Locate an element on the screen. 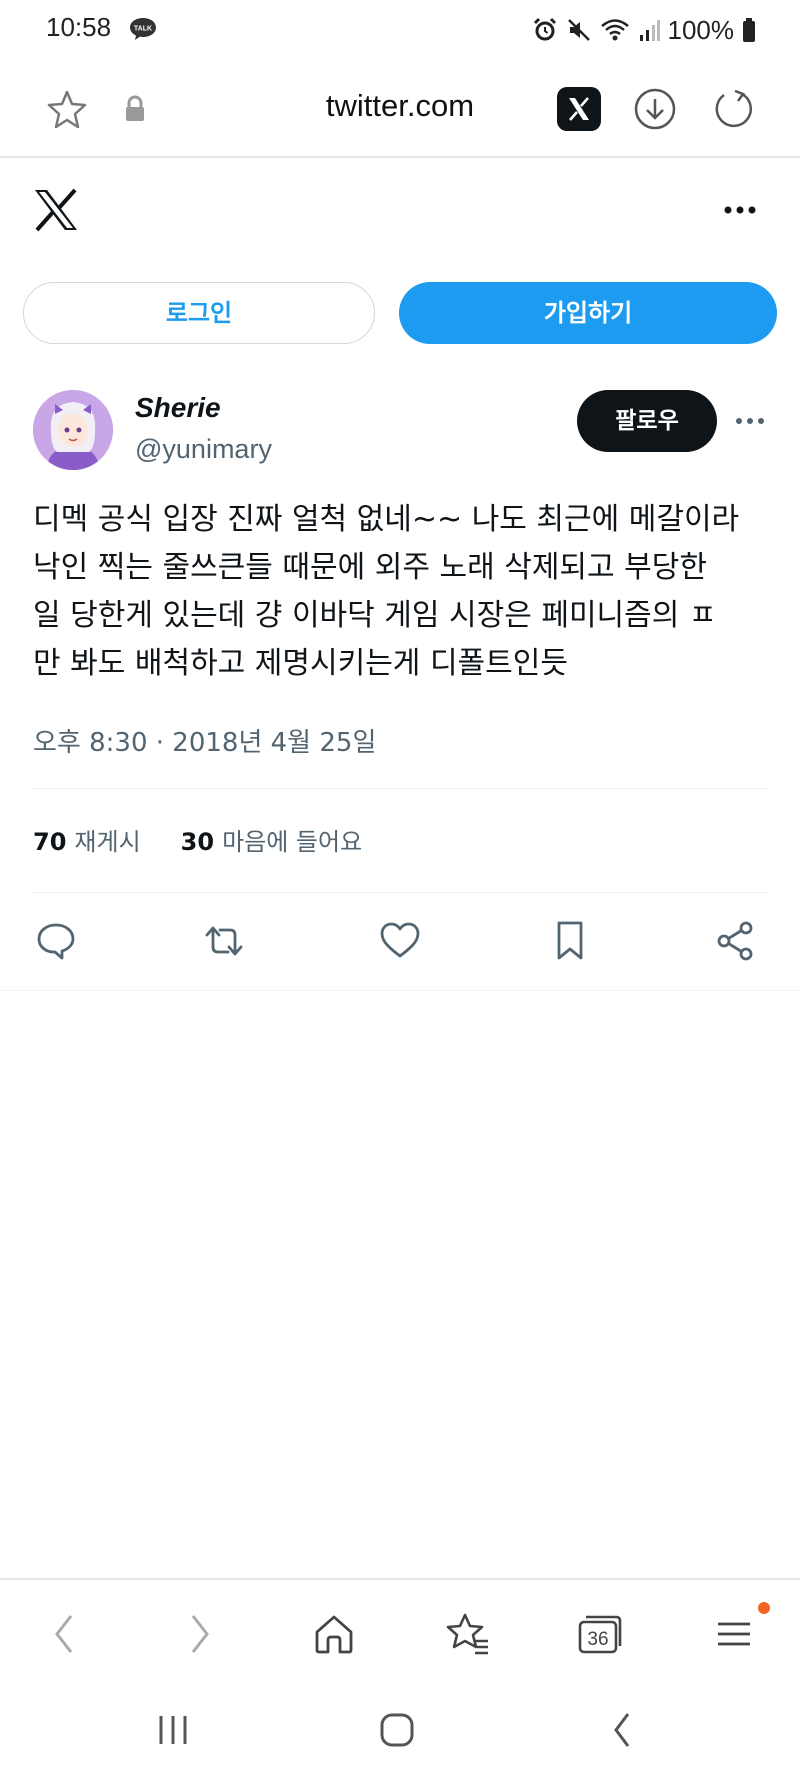 The image size is (800, 1778). login-button: 로그인 is located at coordinates (199, 313).